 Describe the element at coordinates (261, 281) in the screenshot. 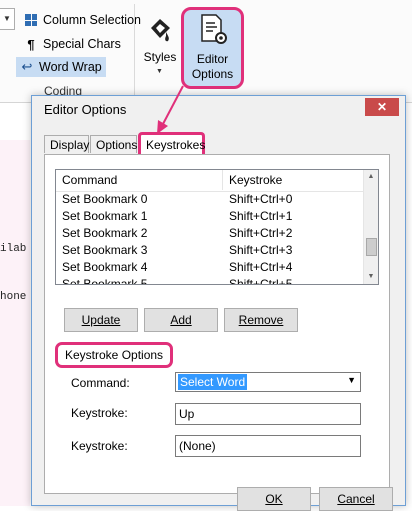

I see `keystroke-cell: Shift+Ctrl+5` at that location.